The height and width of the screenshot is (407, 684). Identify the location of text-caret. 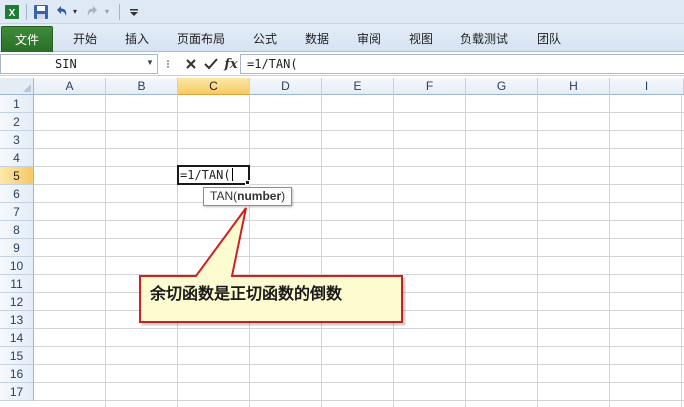
(232, 174).